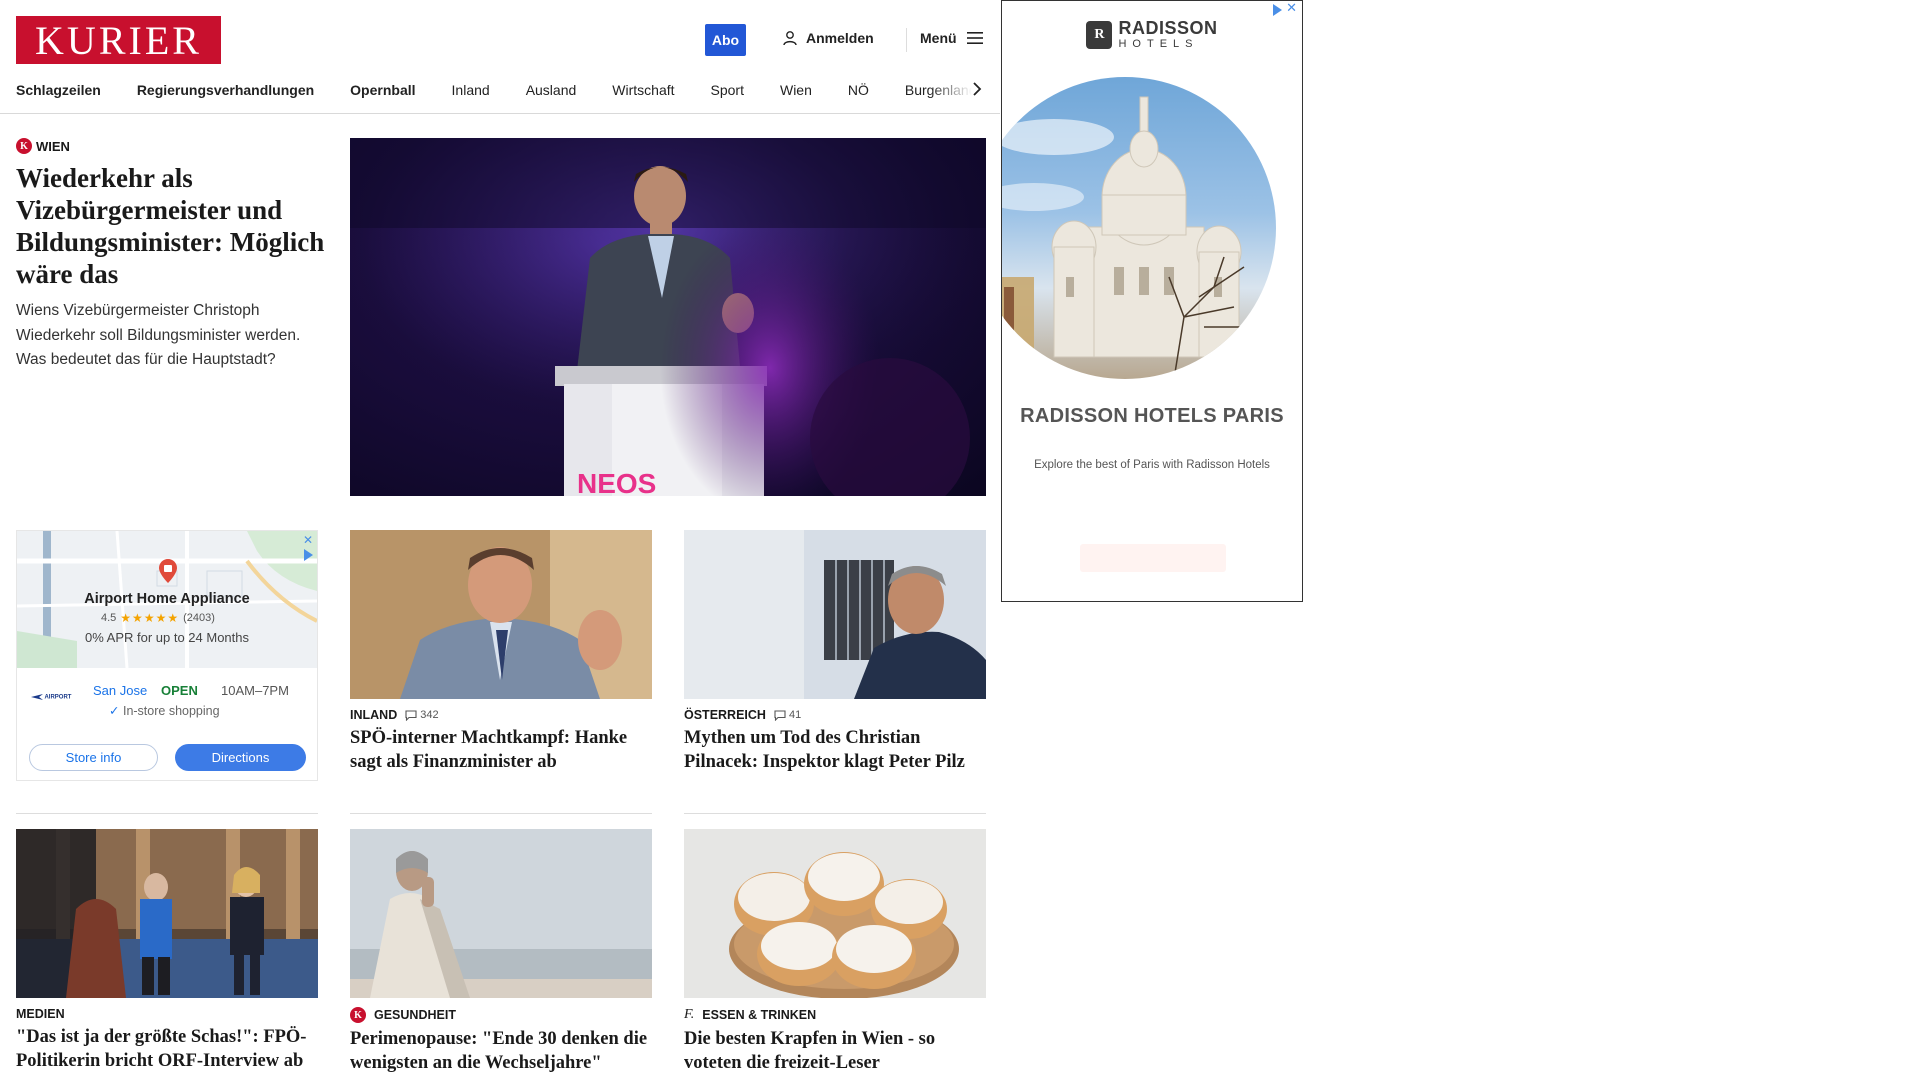  Describe the element at coordinates (795, 715) in the screenshot. I see `comment-count-value: 41` at that location.